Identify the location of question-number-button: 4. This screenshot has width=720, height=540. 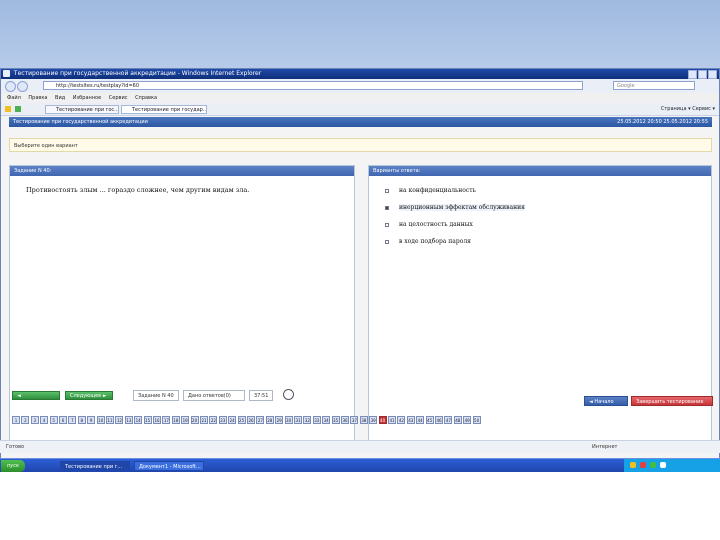
(44, 420).